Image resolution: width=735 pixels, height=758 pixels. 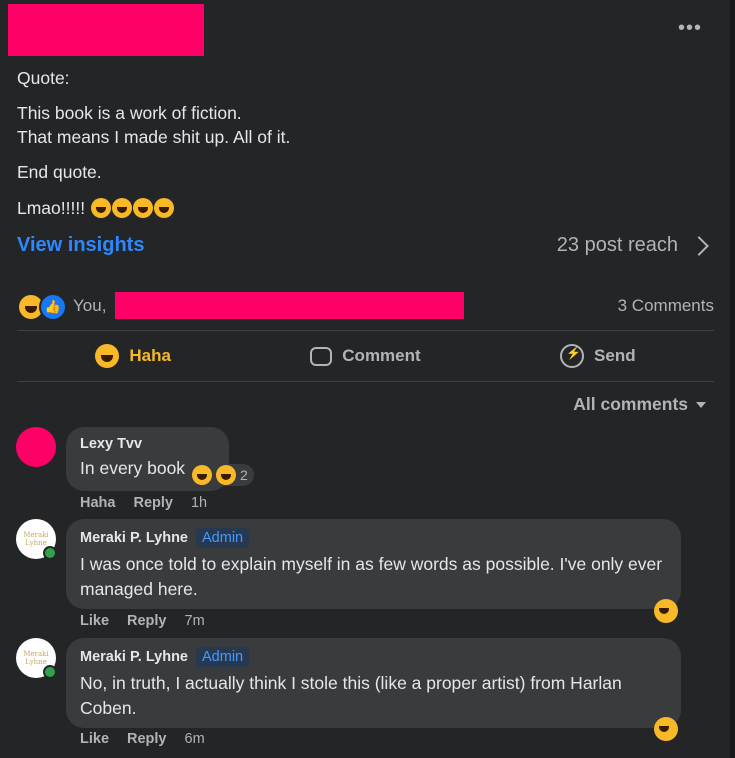 I want to click on view-insights-link: View insights, so click(x=80, y=245).